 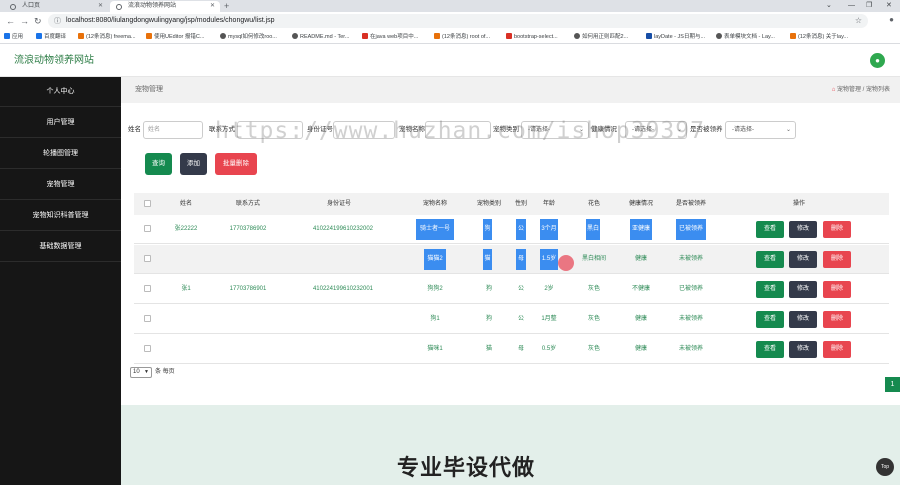 What do you see at coordinates (54, 61) in the screenshot?
I see `site-title: 流浪动物领养网站` at bounding box center [54, 61].